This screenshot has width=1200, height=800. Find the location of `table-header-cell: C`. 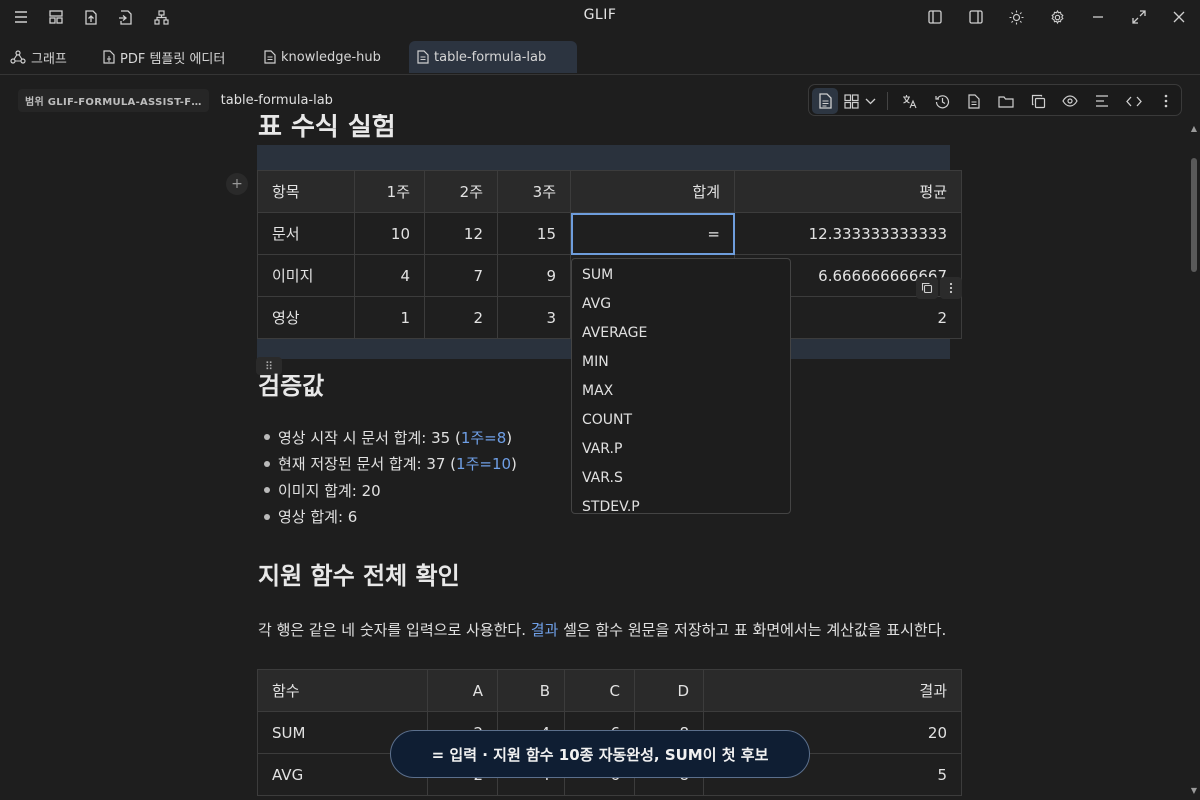

table-header-cell: C is located at coordinates (599, 690).